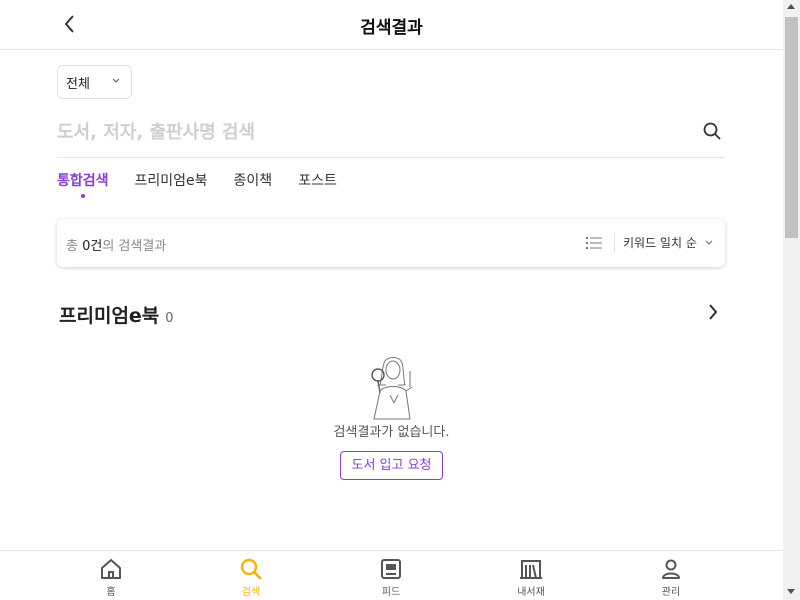 This screenshot has height=600, width=800. I want to click on scroll-up-arrow-icon, so click(791, 6).